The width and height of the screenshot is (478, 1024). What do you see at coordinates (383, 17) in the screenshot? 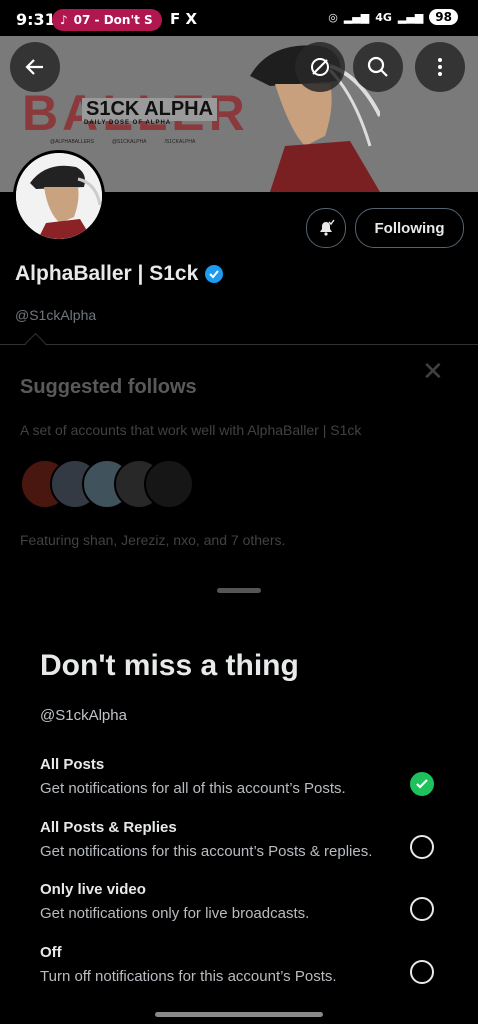
I see `network-type: 4G` at bounding box center [383, 17].